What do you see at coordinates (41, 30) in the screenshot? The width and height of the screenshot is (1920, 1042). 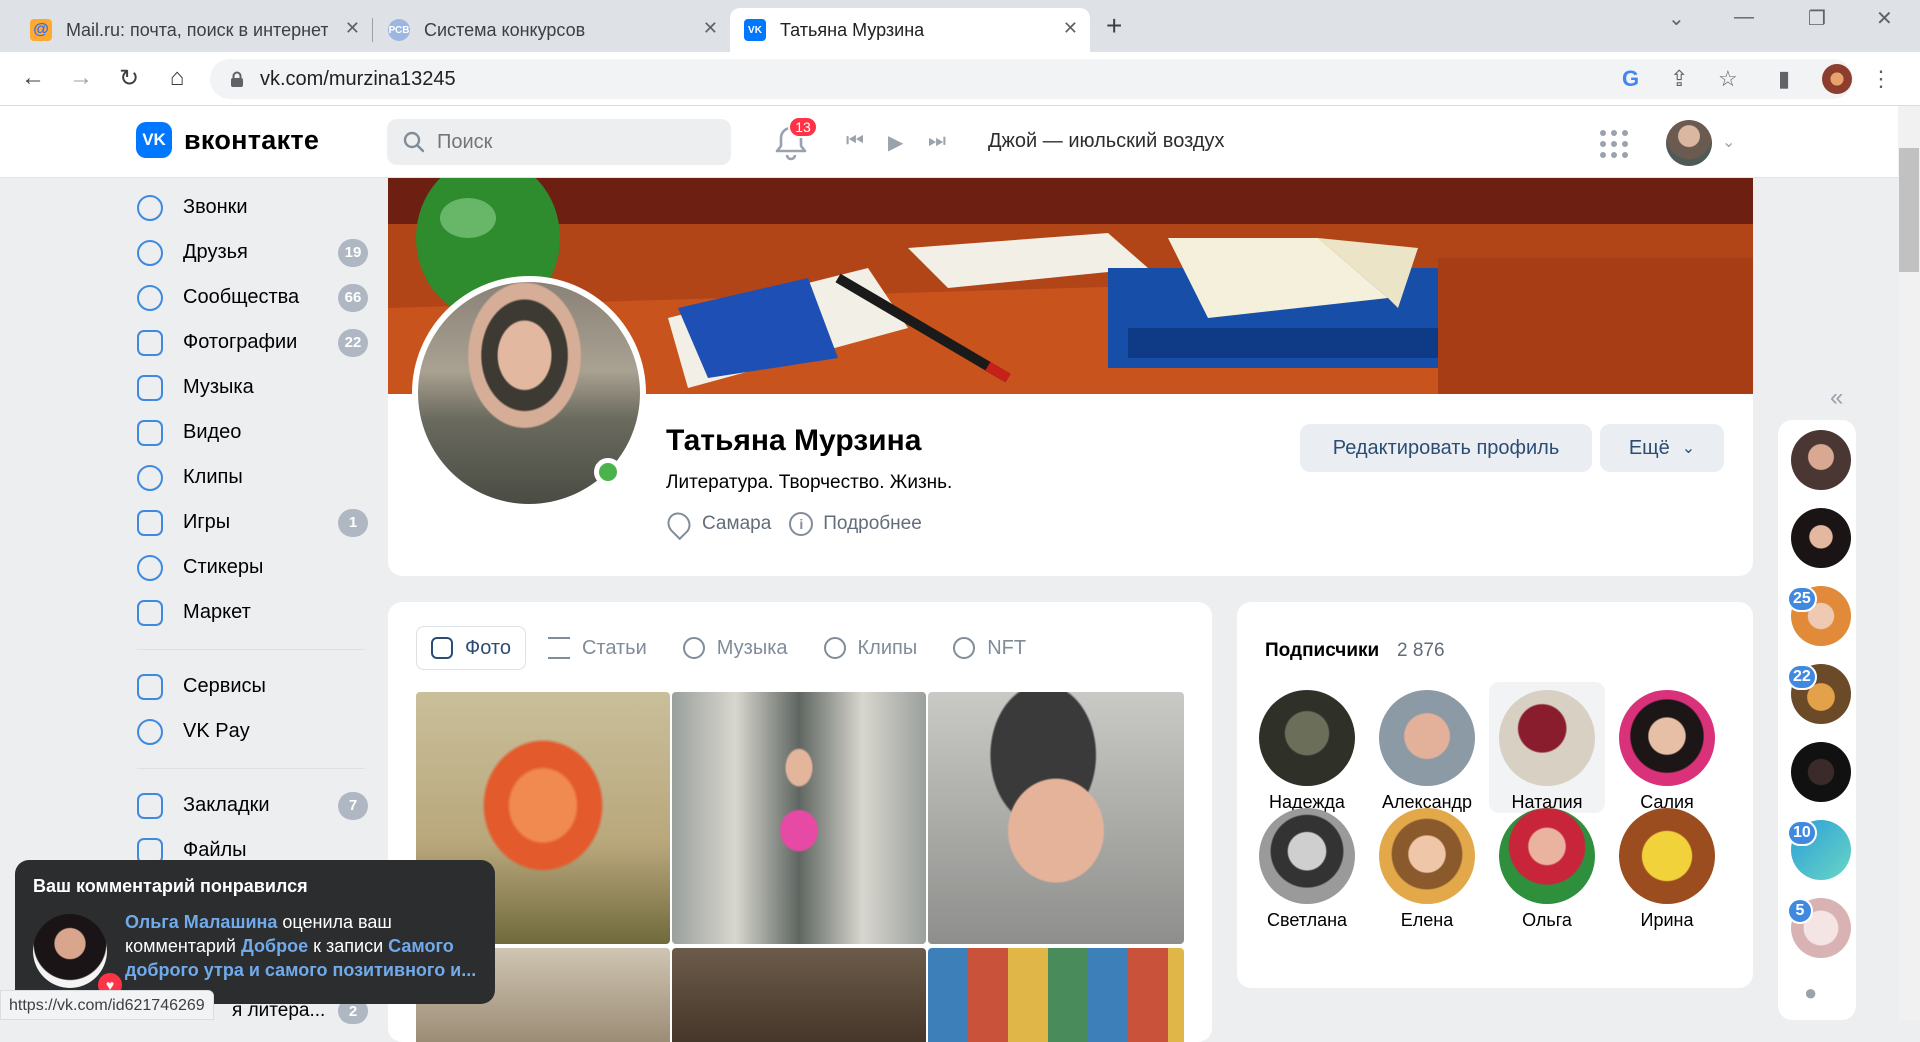 I see `mailru-icon: @` at bounding box center [41, 30].